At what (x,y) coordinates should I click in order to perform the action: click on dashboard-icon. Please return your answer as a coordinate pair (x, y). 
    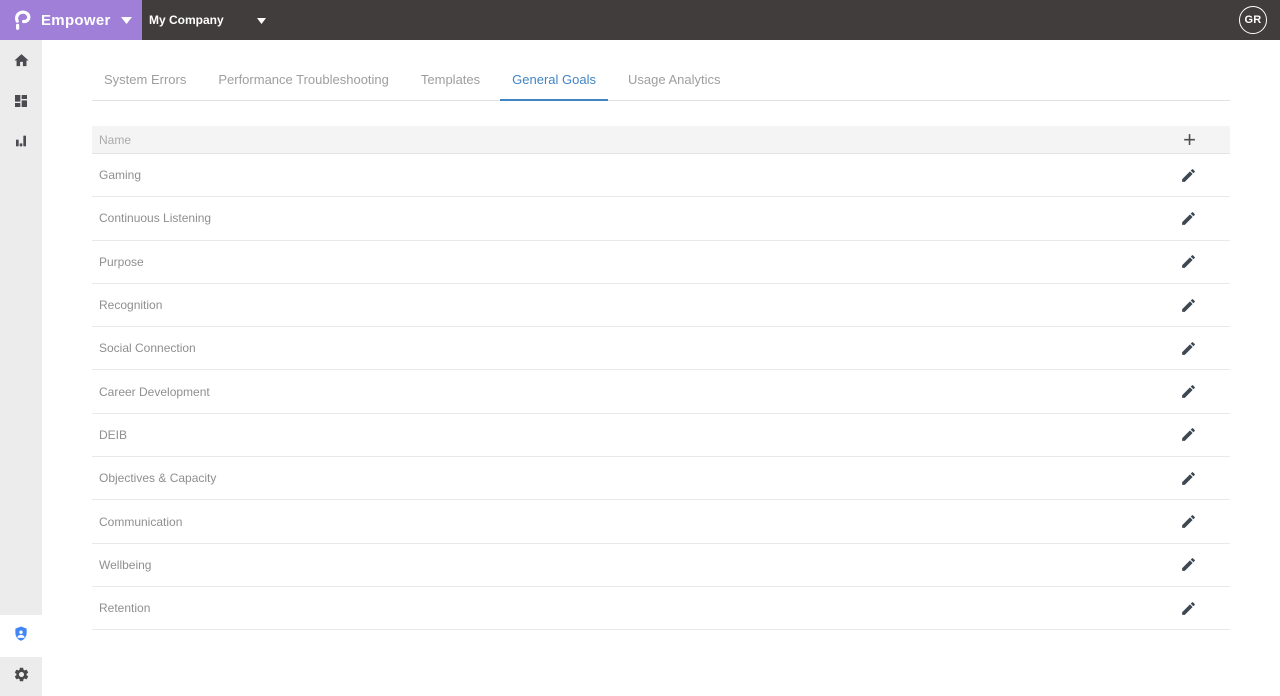
    Looking at the image, I should click on (21, 102).